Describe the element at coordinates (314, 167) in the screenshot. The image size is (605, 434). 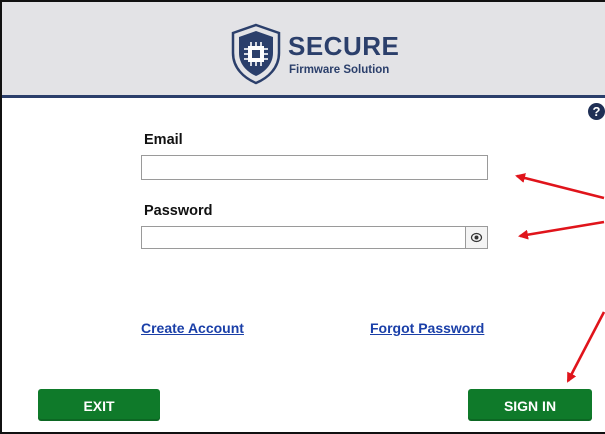
I see `email-field` at that location.